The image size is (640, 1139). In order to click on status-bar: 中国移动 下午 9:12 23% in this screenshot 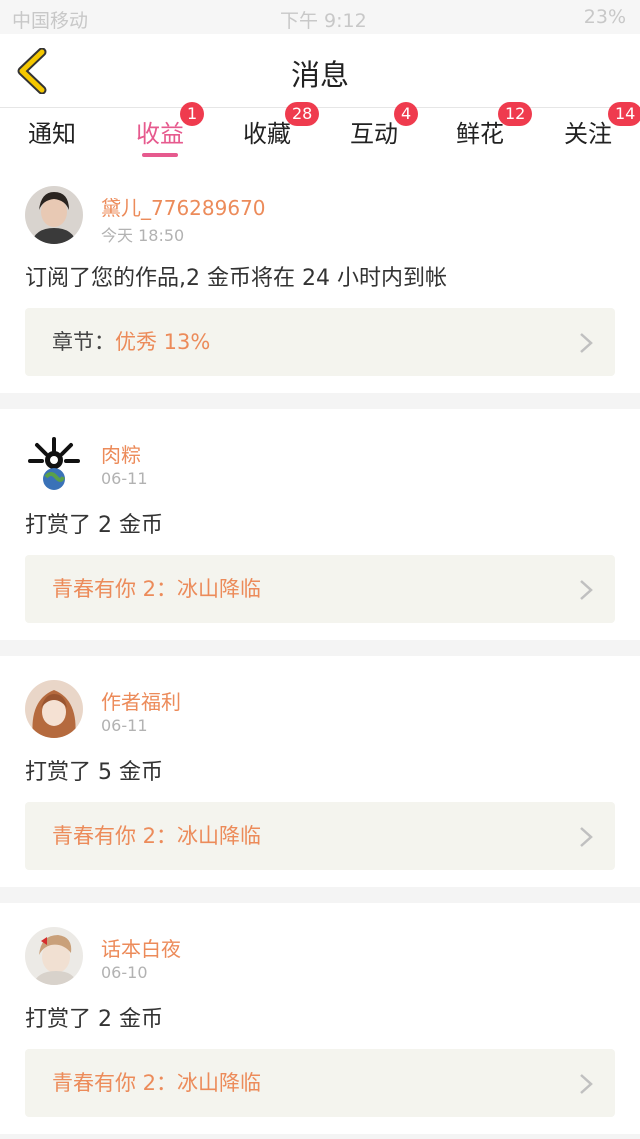, I will do `click(320, 17)`.